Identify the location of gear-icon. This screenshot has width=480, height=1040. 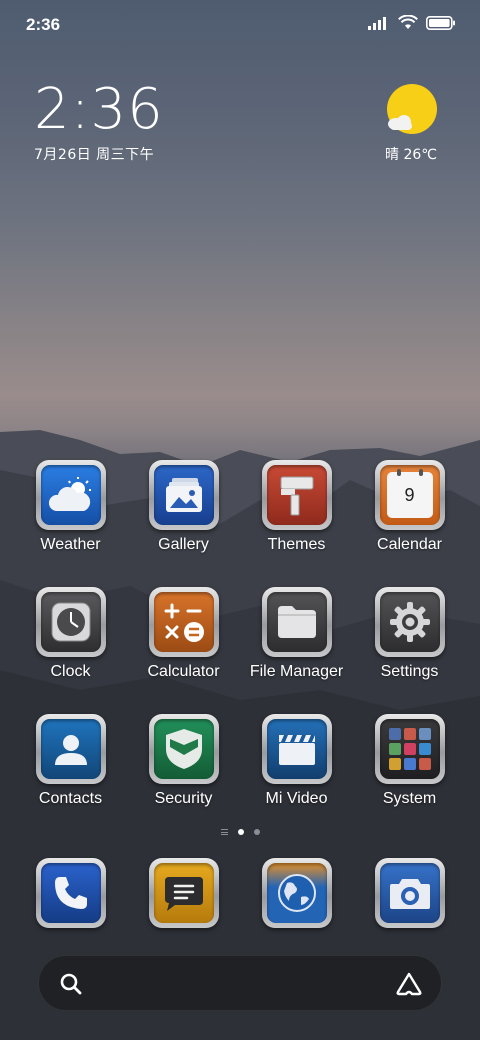
(409, 622).